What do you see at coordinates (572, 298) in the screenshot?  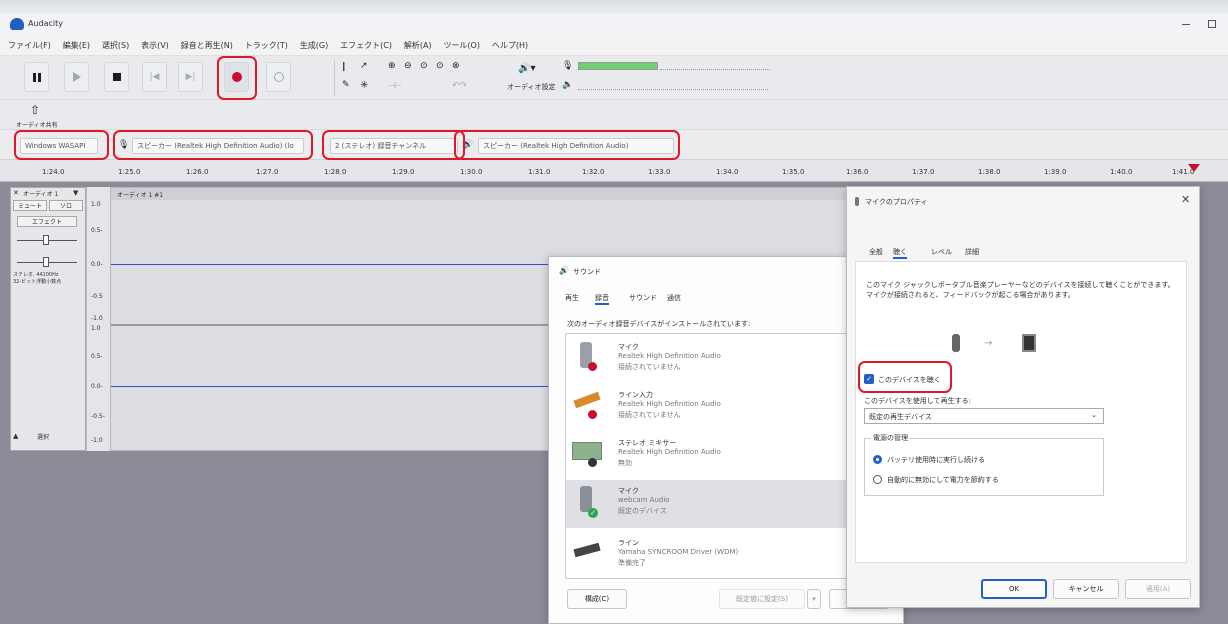 I see `tab-playback: 再生` at bounding box center [572, 298].